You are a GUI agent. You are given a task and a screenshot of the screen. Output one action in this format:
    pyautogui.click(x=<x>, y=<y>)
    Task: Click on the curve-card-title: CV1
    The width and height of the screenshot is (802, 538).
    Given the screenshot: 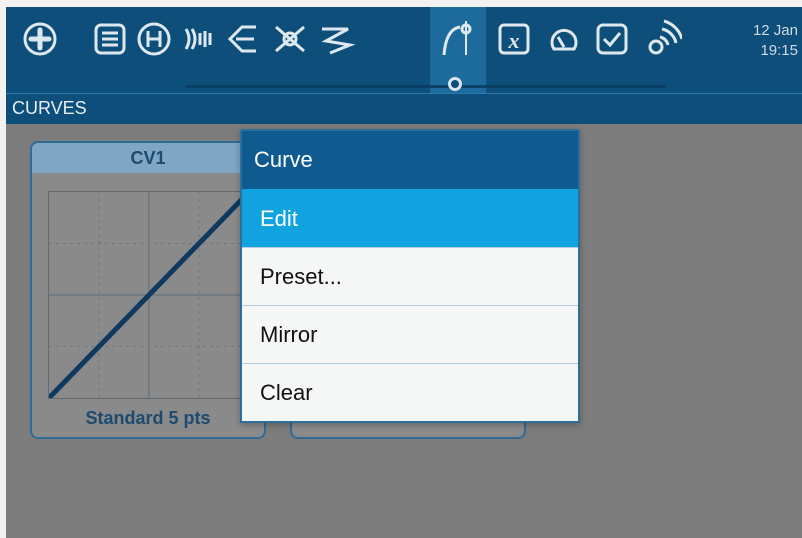 What is the action you would take?
    pyautogui.click(x=148, y=158)
    